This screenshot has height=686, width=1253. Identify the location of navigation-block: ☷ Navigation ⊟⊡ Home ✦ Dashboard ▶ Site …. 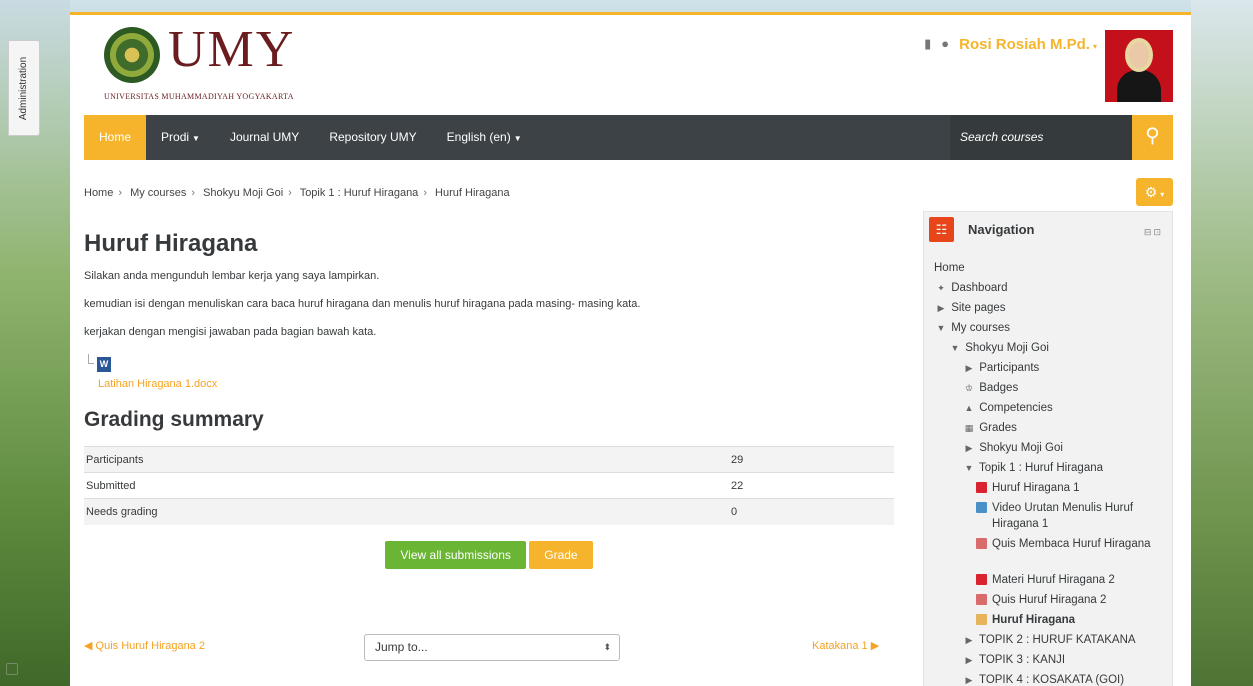
(1048, 448).